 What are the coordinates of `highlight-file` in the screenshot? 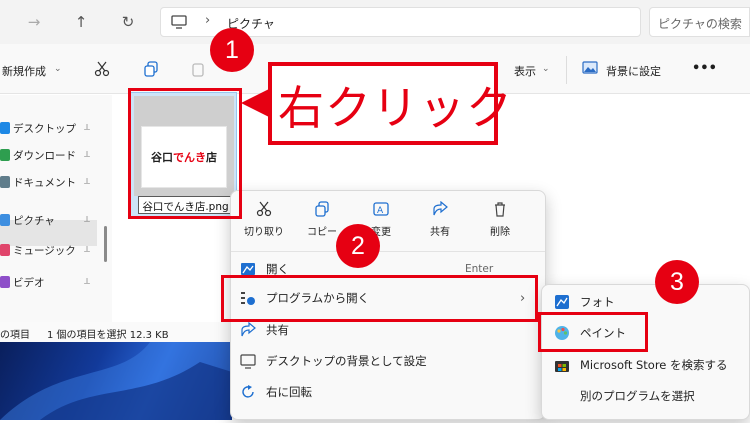 It's located at (185, 153).